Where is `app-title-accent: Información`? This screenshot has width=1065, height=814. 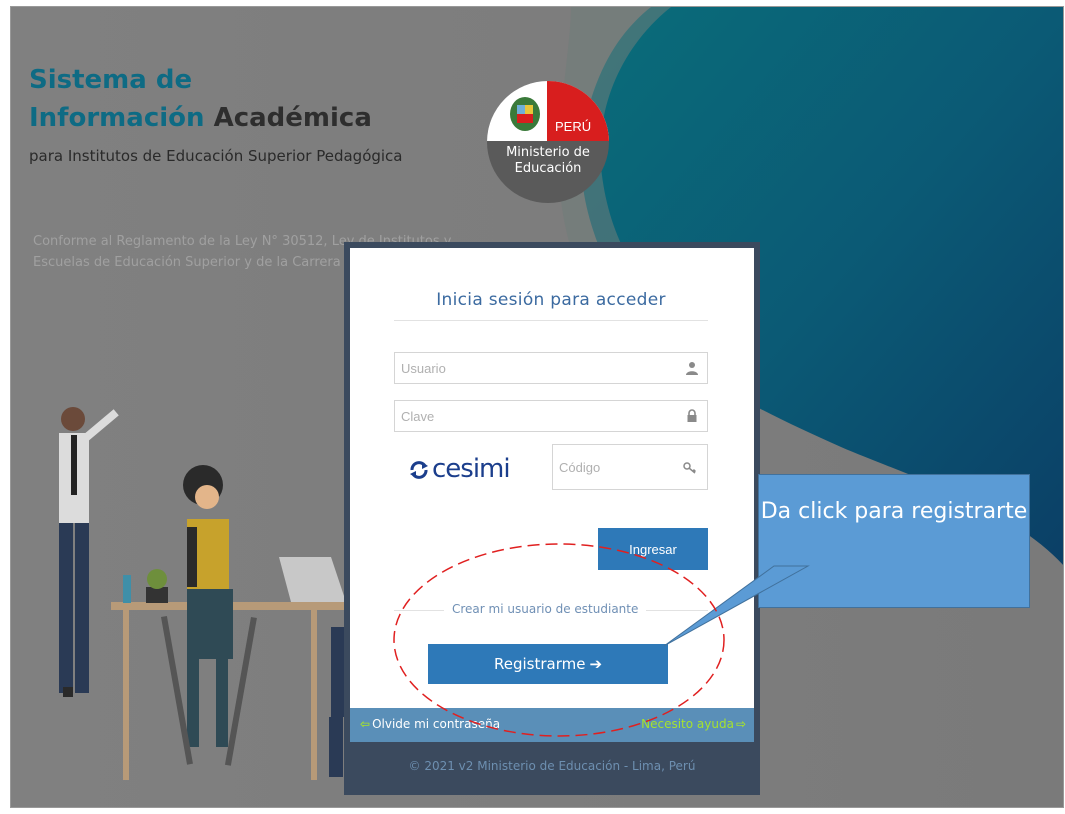 app-title-accent: Información is located at coordinates (117, 118).